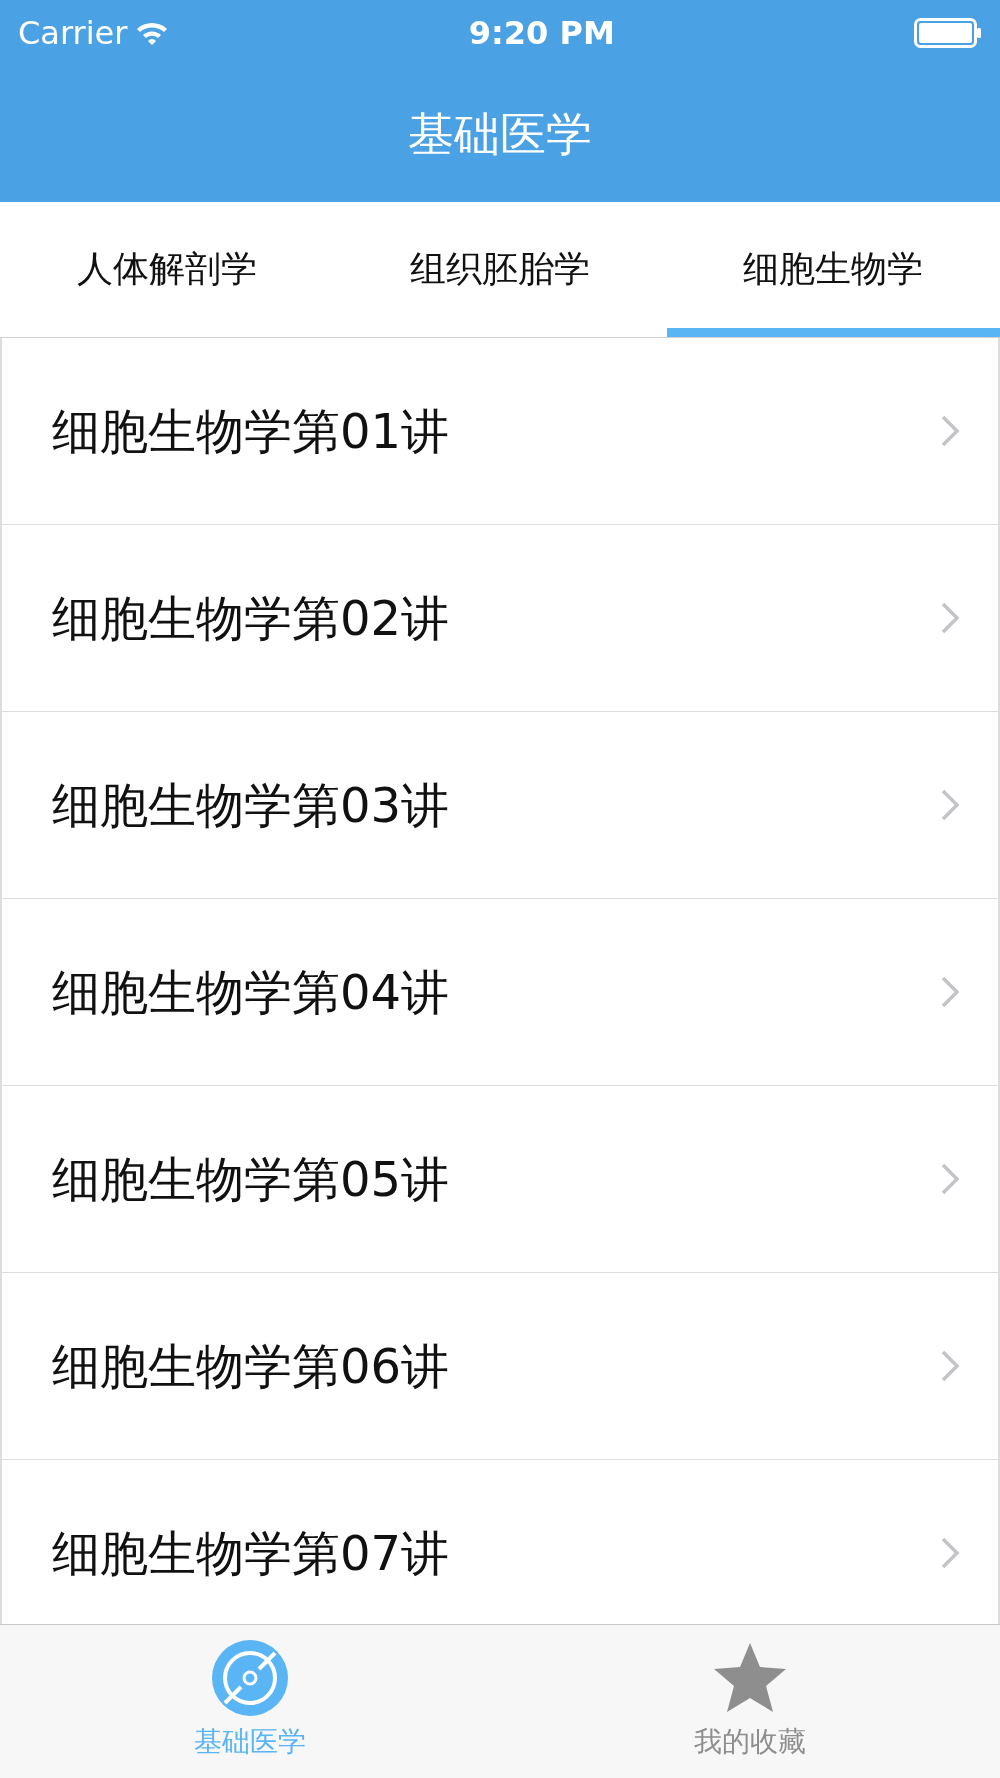  I want to click on lecture-row: 细胞生物学第02讲, so click(500, 618).